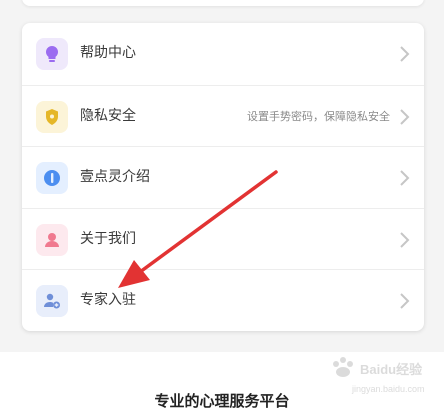  I want to click on baidu-watermark: Baidu经验 jingyan.baidu.com, so click(381, 375).